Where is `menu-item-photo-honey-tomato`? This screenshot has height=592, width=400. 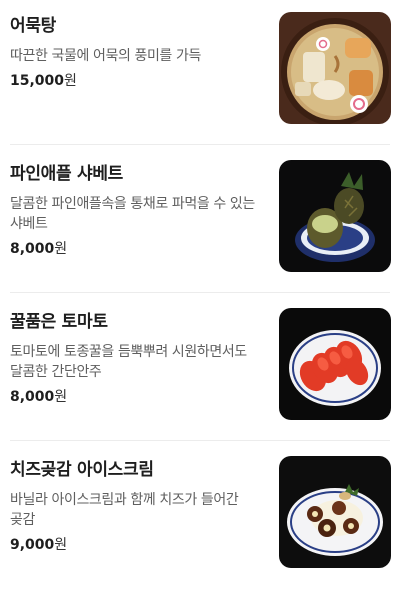 menu-item-photo-honey-tomato is located at coordinates (335, 364).